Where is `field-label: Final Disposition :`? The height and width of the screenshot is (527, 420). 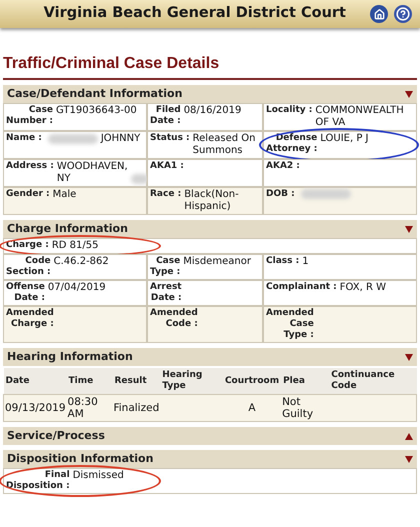
field-label: Final Disposition : is located at coordinates (38, 481).